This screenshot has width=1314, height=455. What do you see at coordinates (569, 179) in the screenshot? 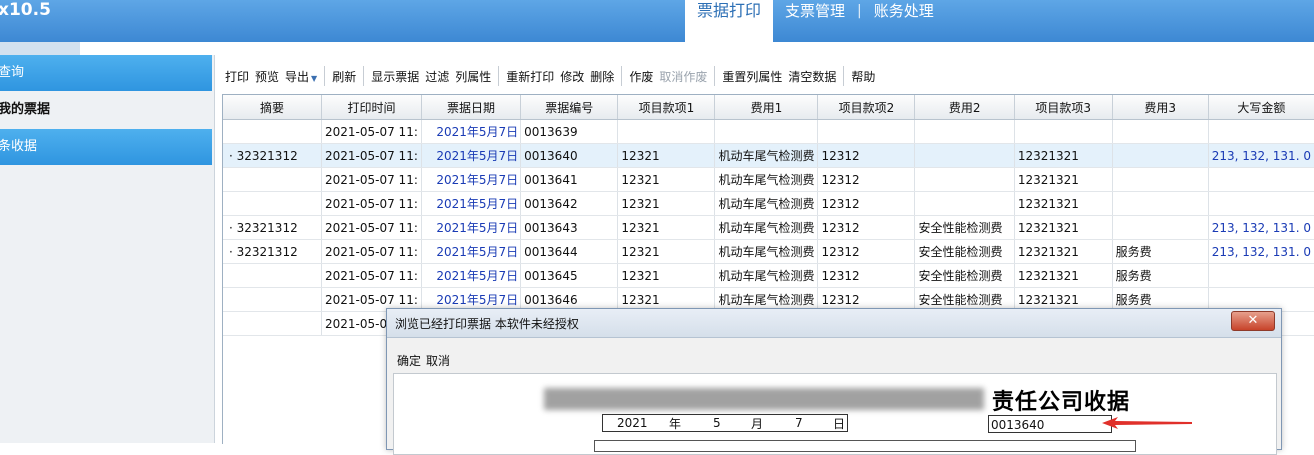
I see `table-cell: 0013641` at bounding box center [569, 179].